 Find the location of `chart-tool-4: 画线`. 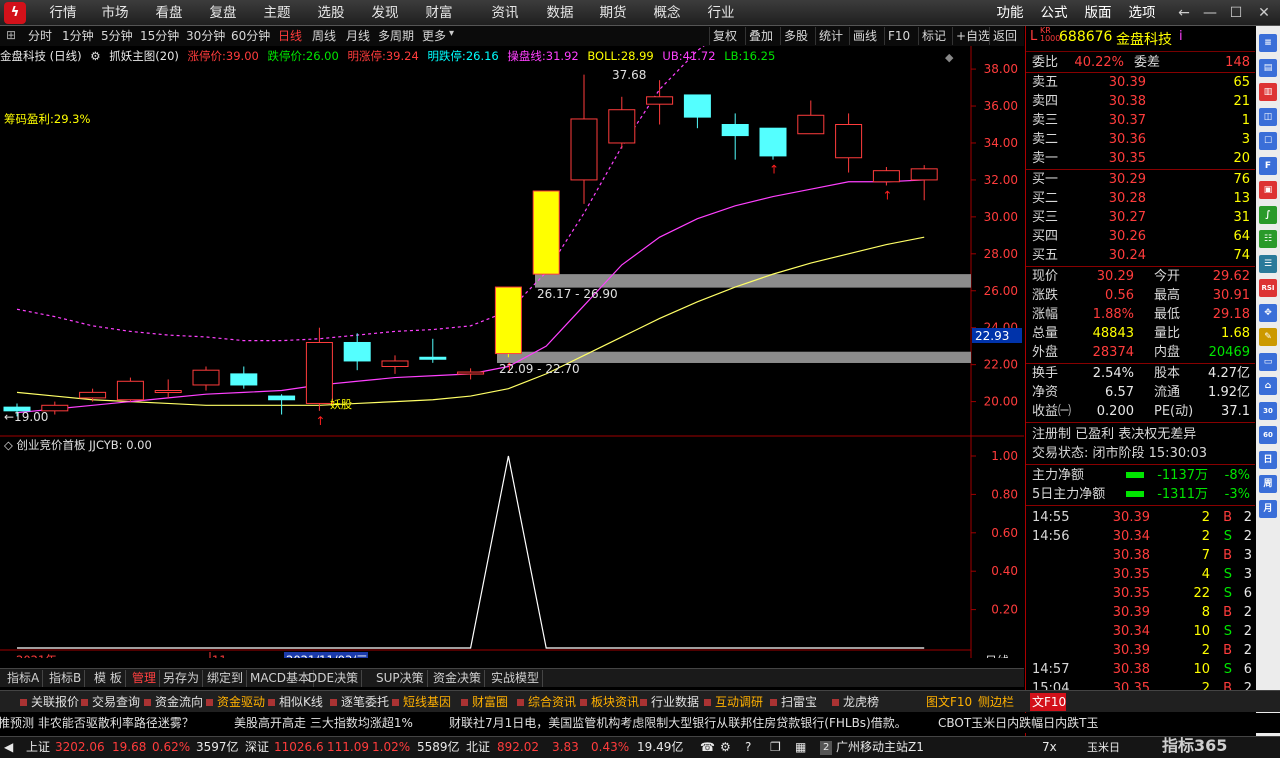

chart-tool-4: 画线 is located at coordinates (864, 36).